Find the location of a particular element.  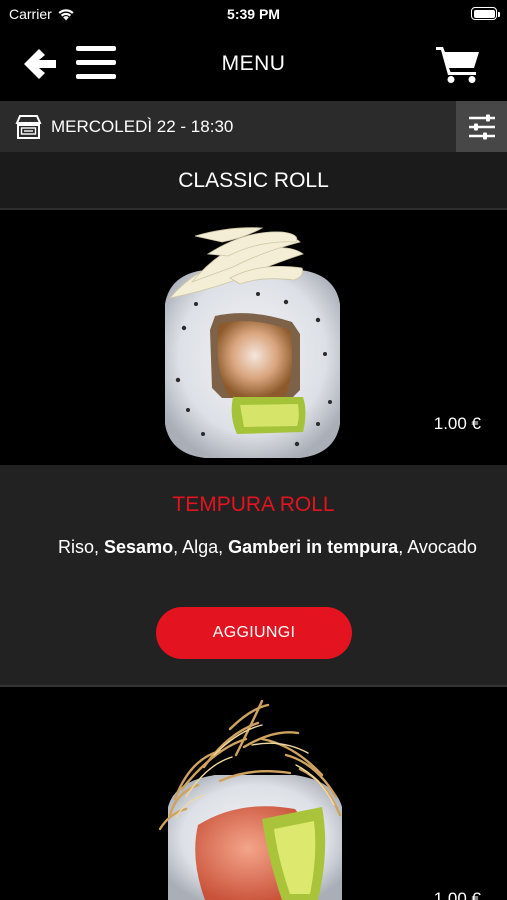

navigation-header: MENU is located at coordinates (253, 64).